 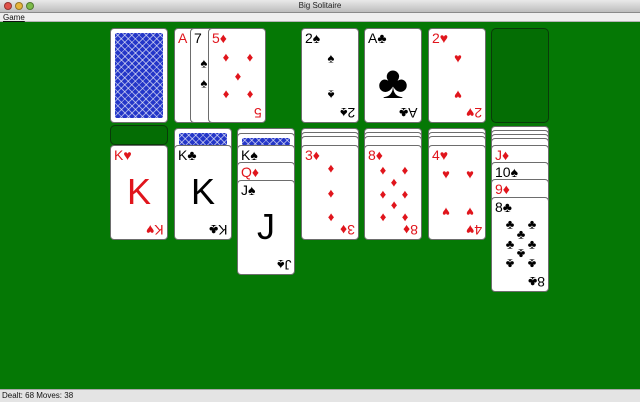 What do you see at coordinates (198, 38) in the screenshot?
I see `card-rank: 7` at bounding box center [198, 38].